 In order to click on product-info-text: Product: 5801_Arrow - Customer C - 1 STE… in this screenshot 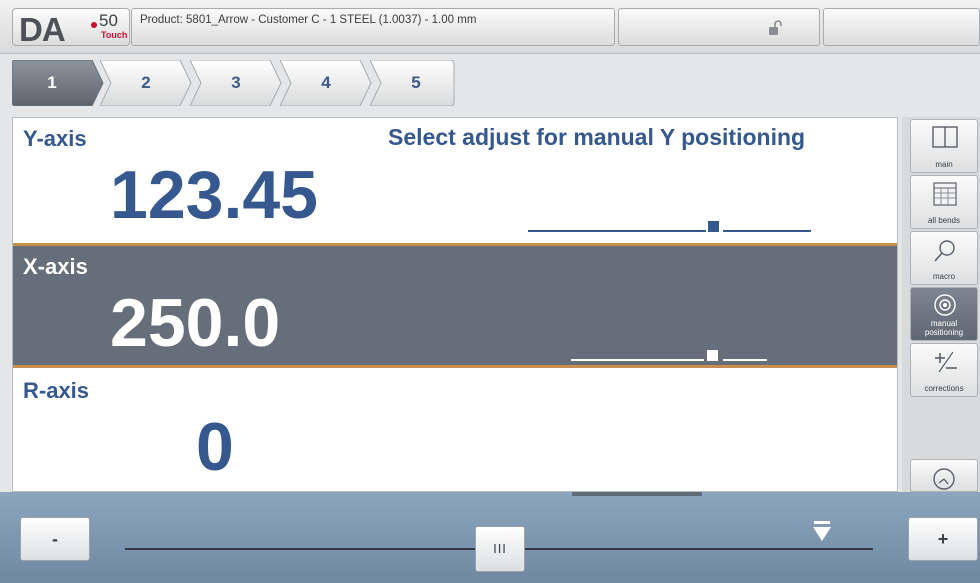, I will do `click(308, 20)`.